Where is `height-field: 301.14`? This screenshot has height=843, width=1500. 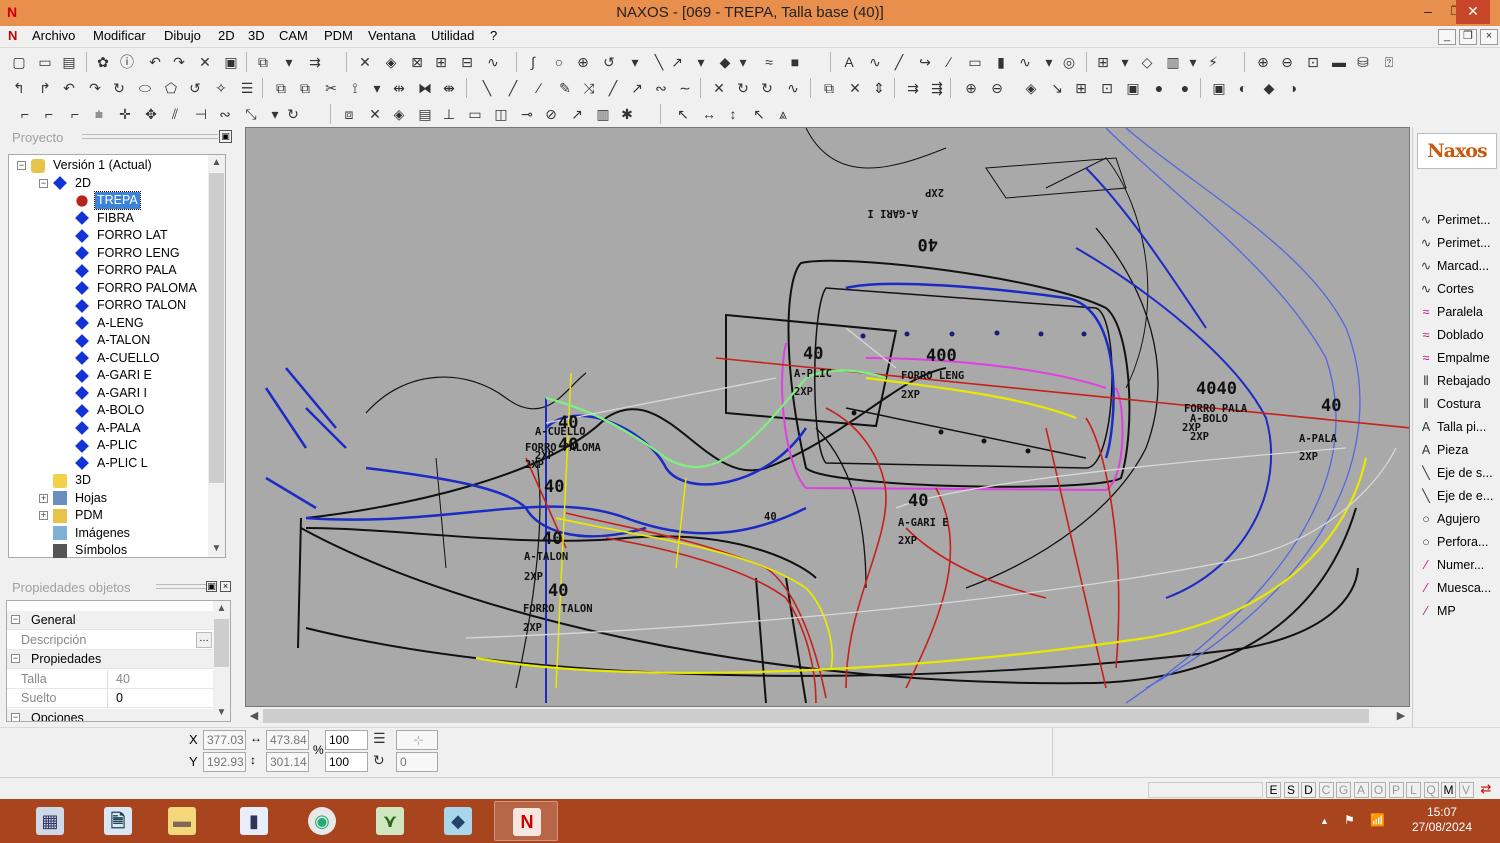 height-field: 301.14 is located at coordinates (287, 762).